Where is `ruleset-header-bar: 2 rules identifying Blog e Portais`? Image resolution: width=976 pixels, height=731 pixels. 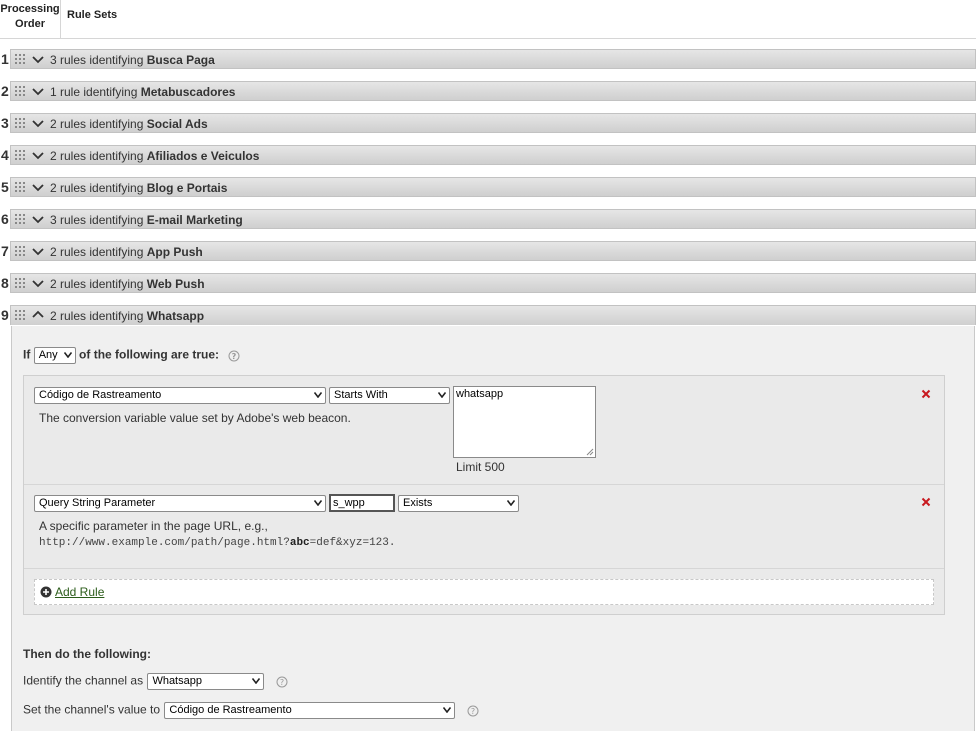 ruleset-header-bar: 2 rules identifying Blog e Portais is located at coordinates (493, 187).